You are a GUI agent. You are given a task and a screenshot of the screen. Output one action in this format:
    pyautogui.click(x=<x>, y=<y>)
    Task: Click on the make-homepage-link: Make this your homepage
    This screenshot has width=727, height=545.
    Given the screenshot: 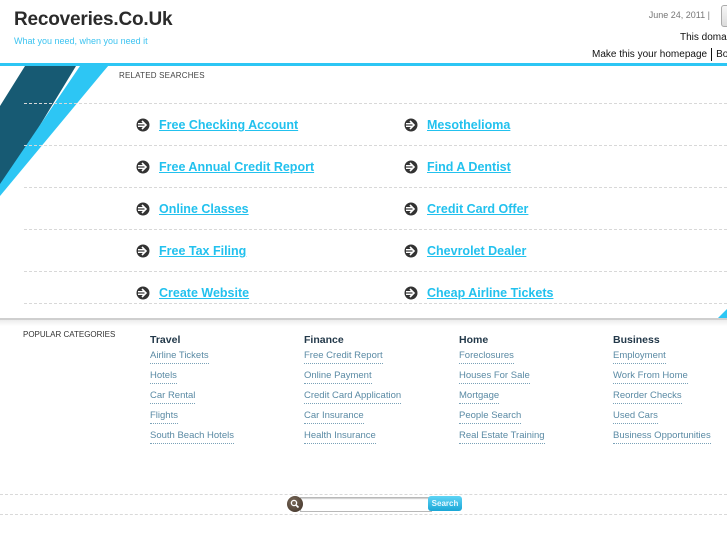 What is the action you would take?
    pyautogui.click(x=649, y=54)
    